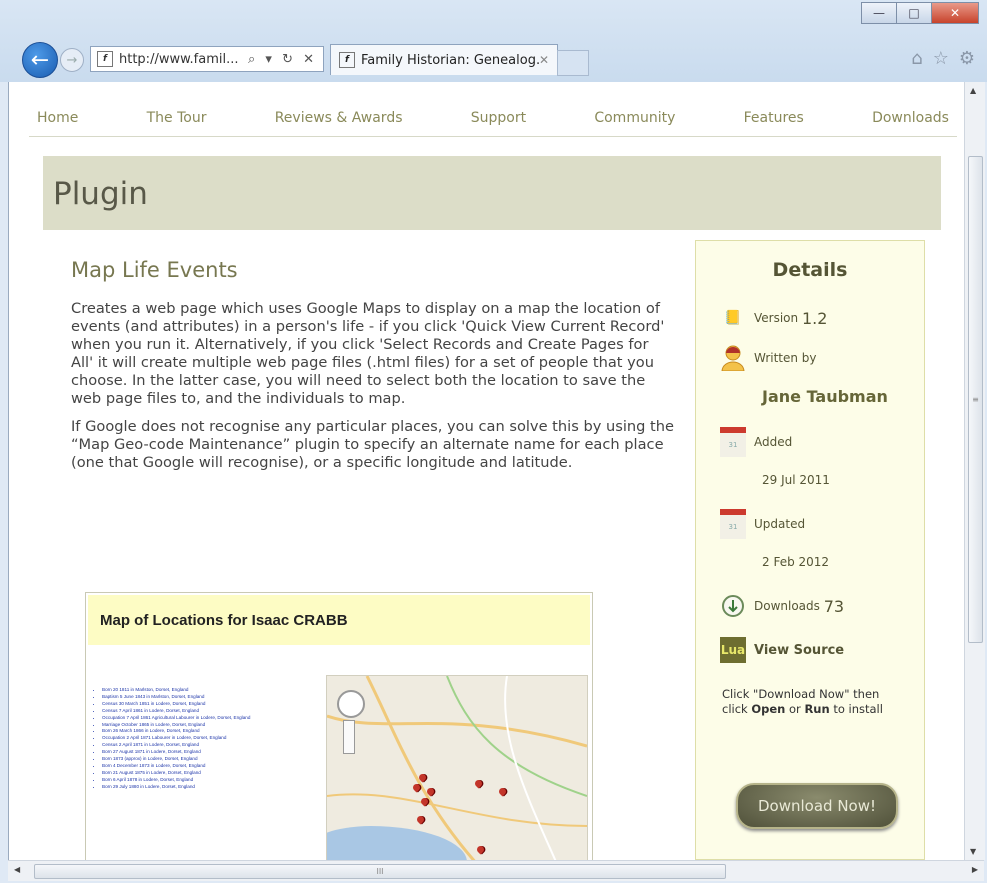  I want to click on lua-icon: Lua, so click(733, 650).